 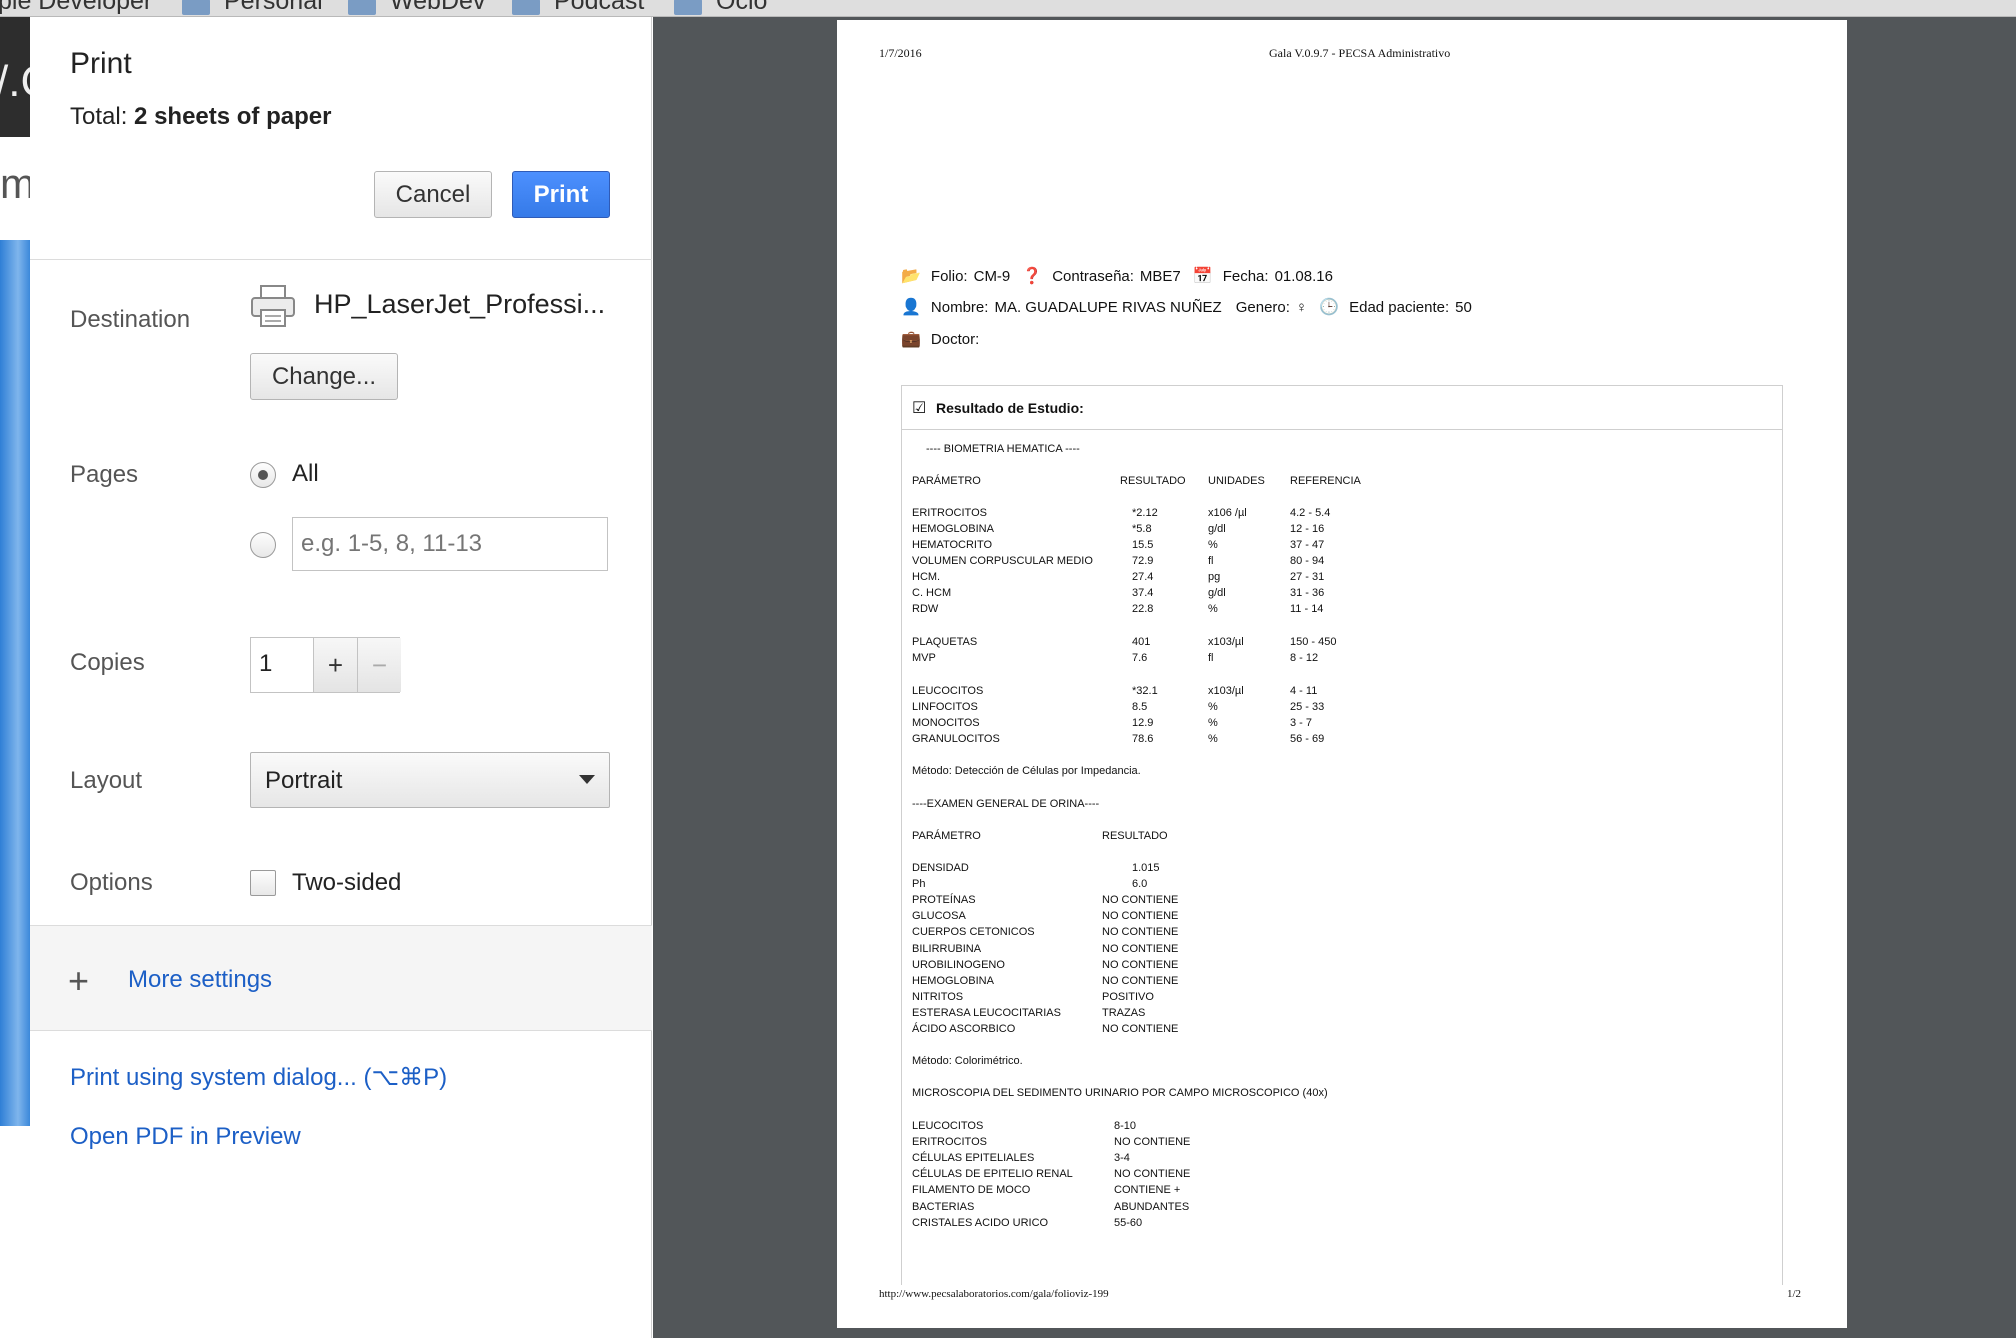 I want to click on background-page-header: /.C, so click(x=15, y=77).